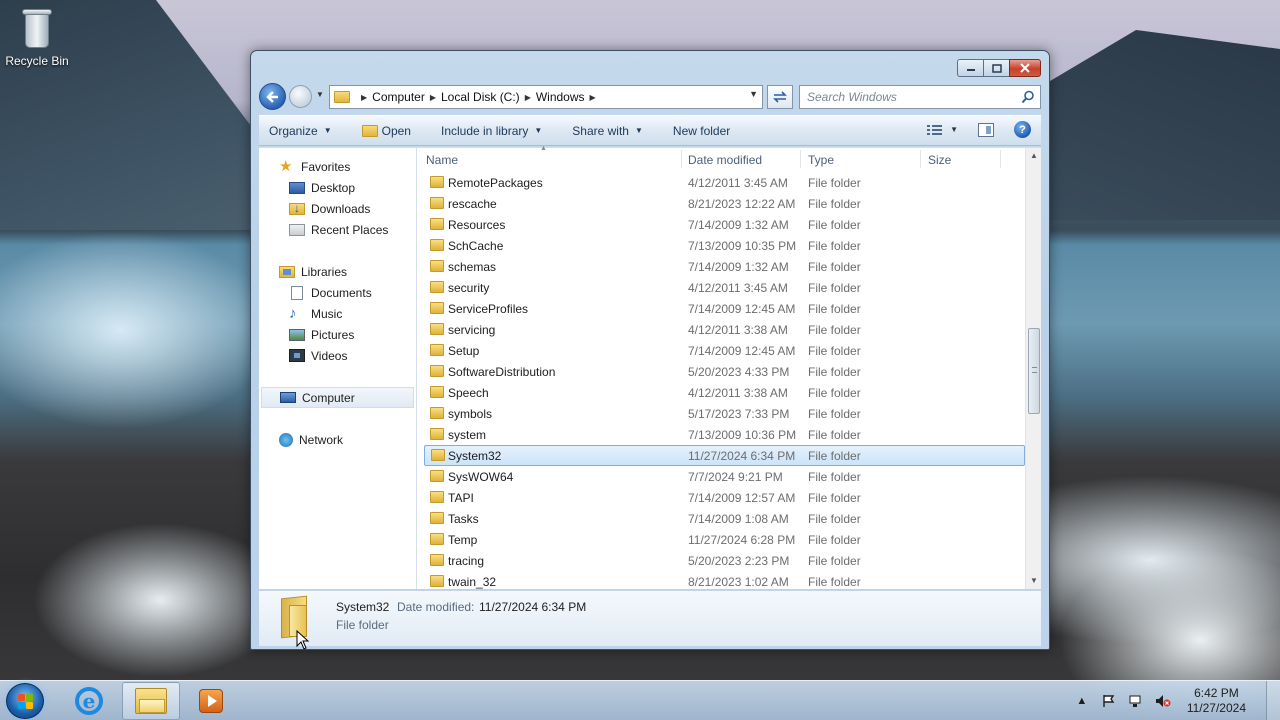 Image resolution: width=1280 pixels, height=720 pixels. Describe the element at coordinates (721, 392) in the screenshot. I see `file-row: Speech 4/12/2011 3:38 AM File folder` at that location.